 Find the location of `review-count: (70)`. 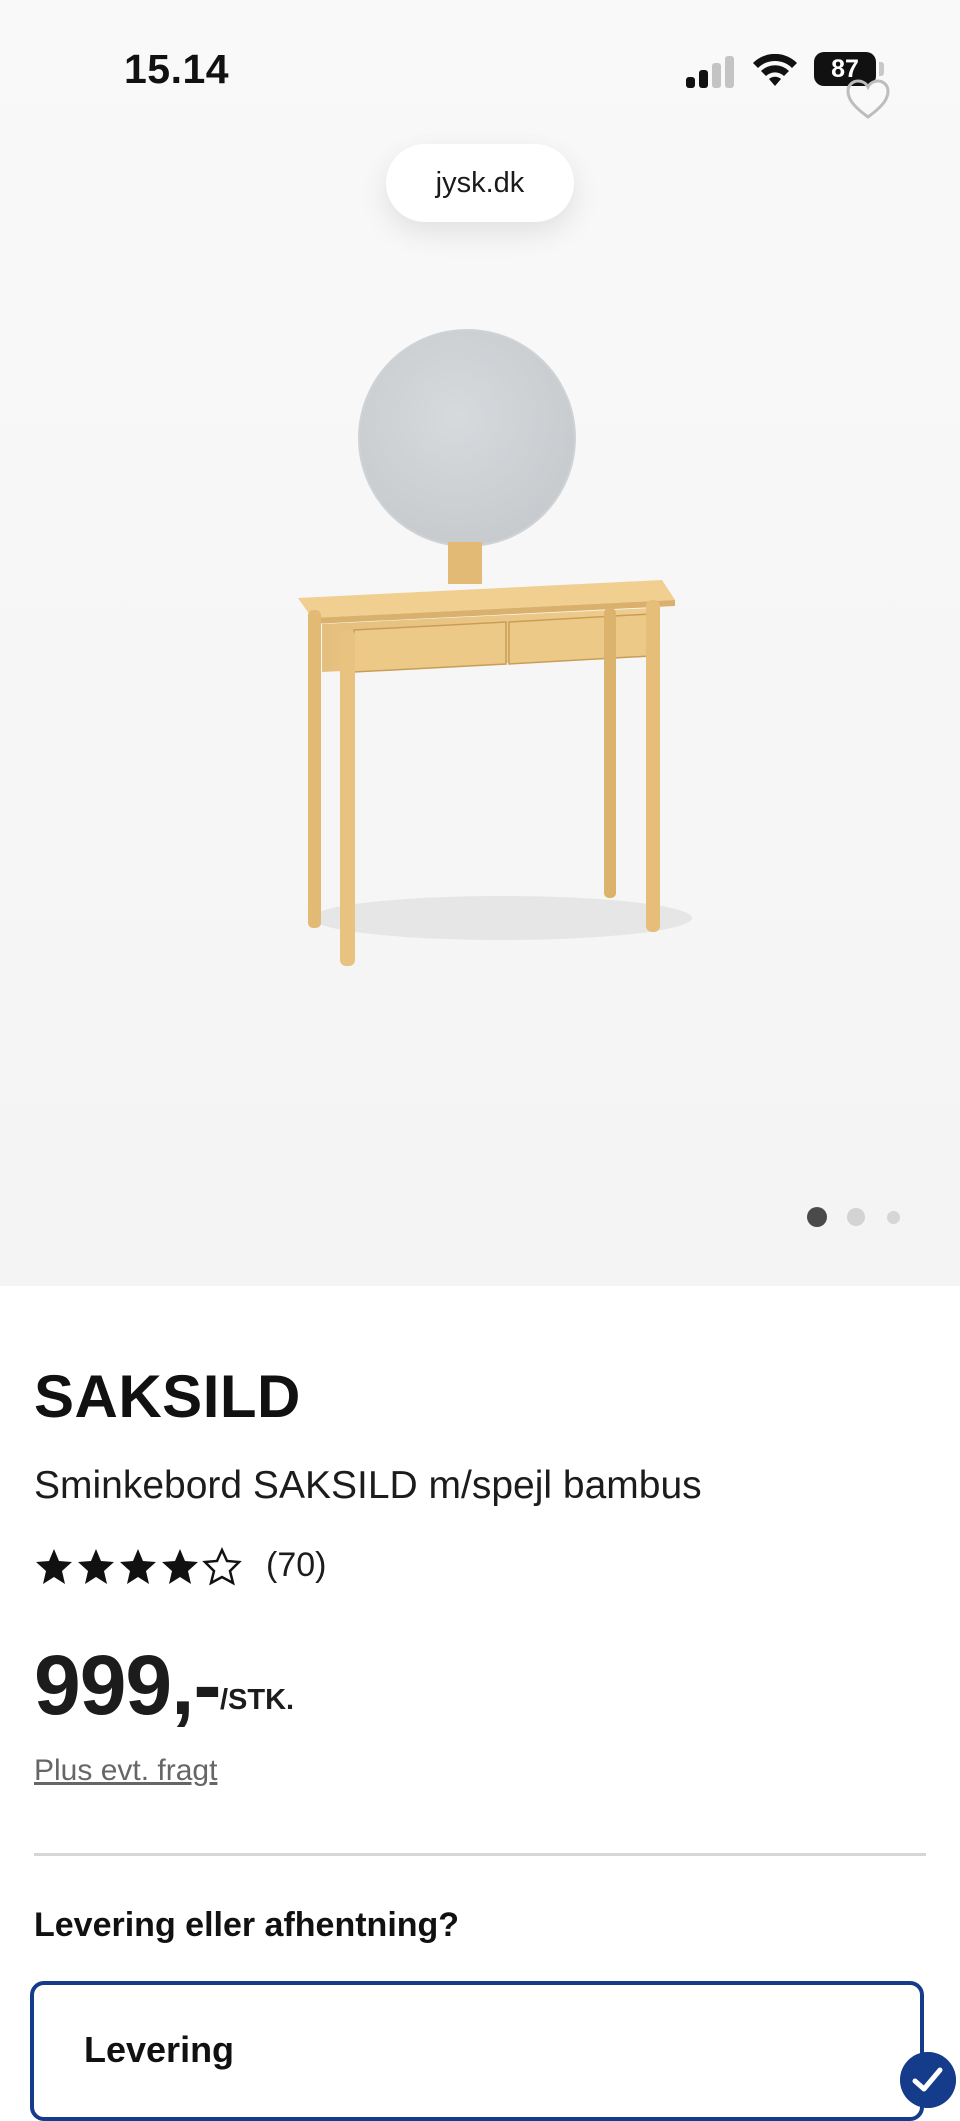

review-count: (70) is located at coordinates (296, 1565).